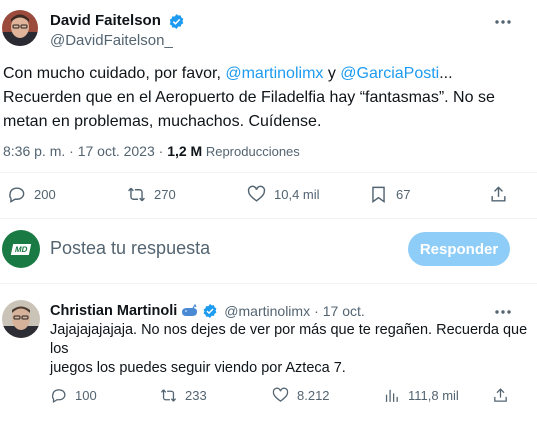  I want to click on tweet-timestamp: 8:36 p. m. · 17 oct. 2023 ·, so click(85, 151).